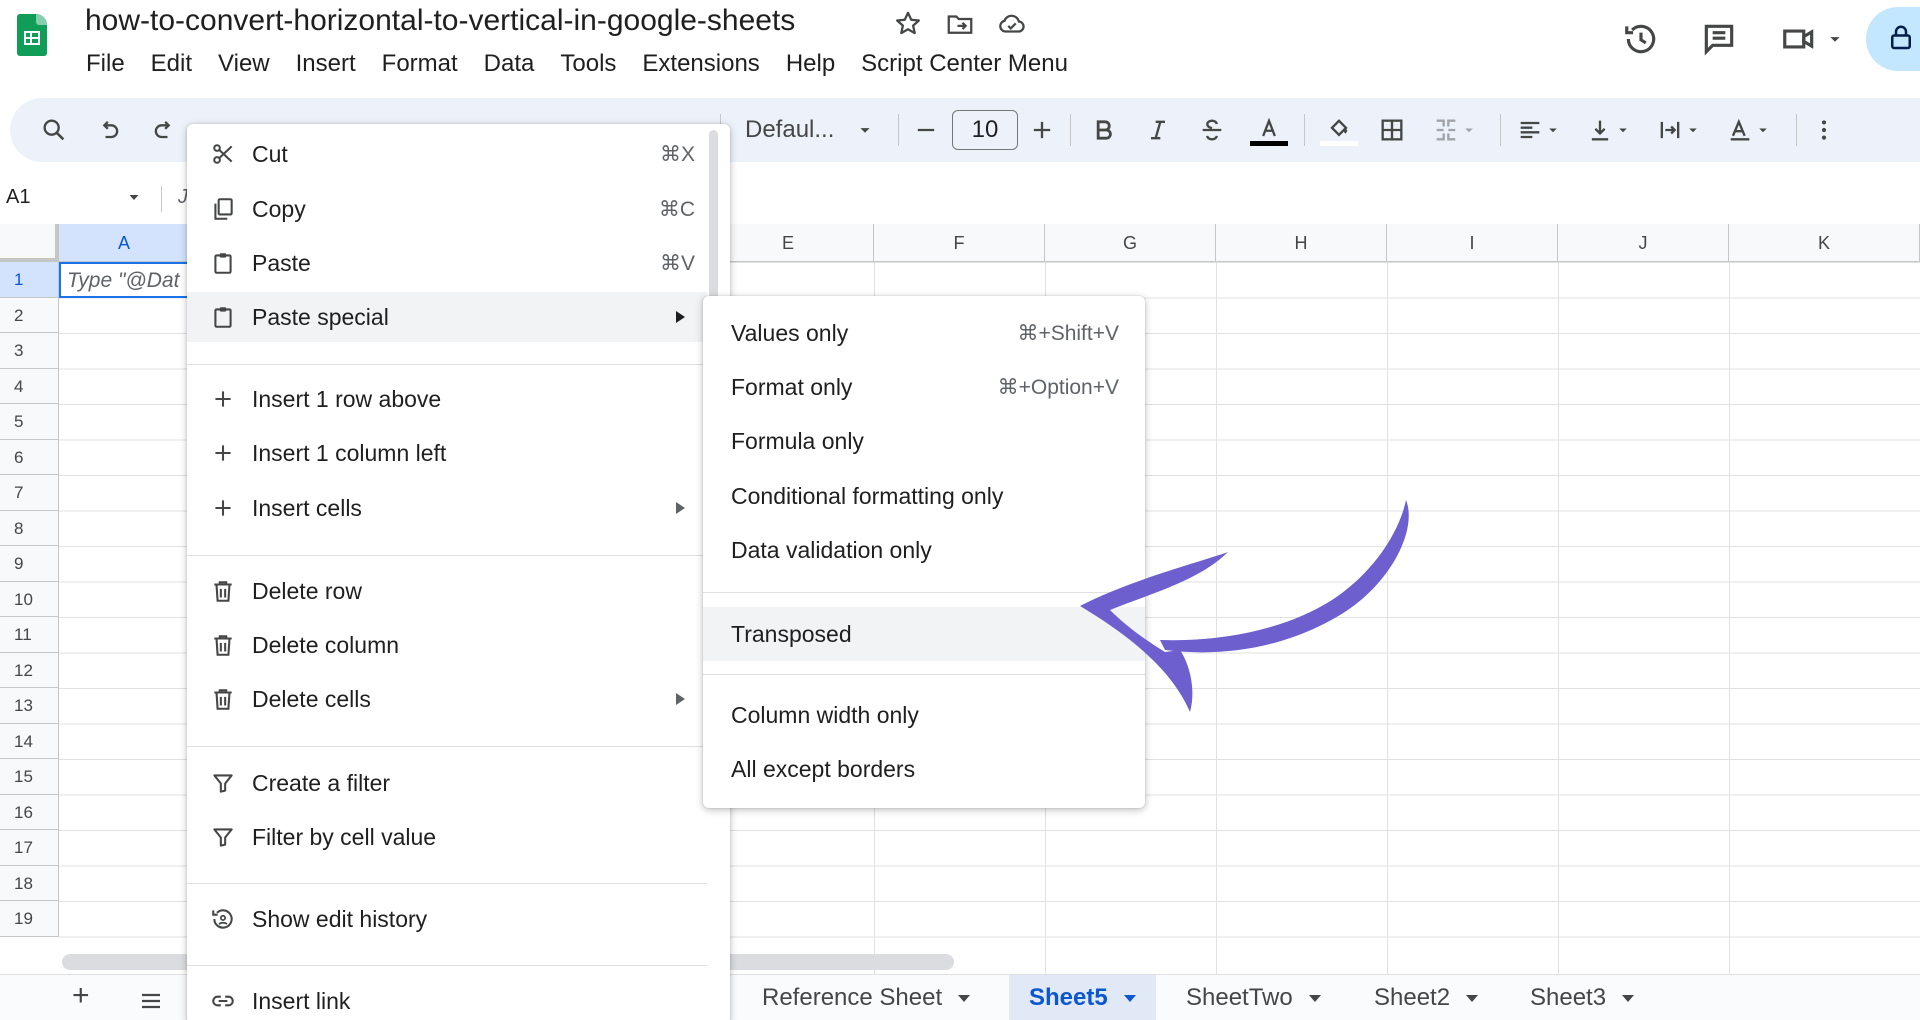  What do you see at coordinates (924, 769) in the screenshot?
I see `submenu-item-all-except-borders: All except borders` at bounding box center [924, 769].